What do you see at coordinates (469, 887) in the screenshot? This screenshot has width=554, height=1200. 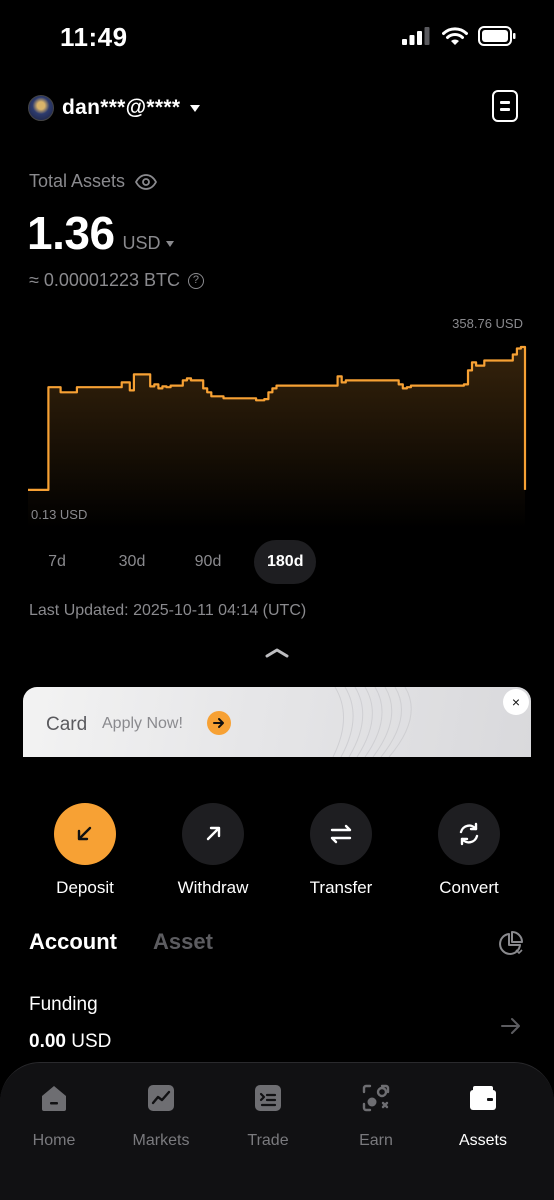 I see `convert-label: Convert` at bounding box center [469, 887].